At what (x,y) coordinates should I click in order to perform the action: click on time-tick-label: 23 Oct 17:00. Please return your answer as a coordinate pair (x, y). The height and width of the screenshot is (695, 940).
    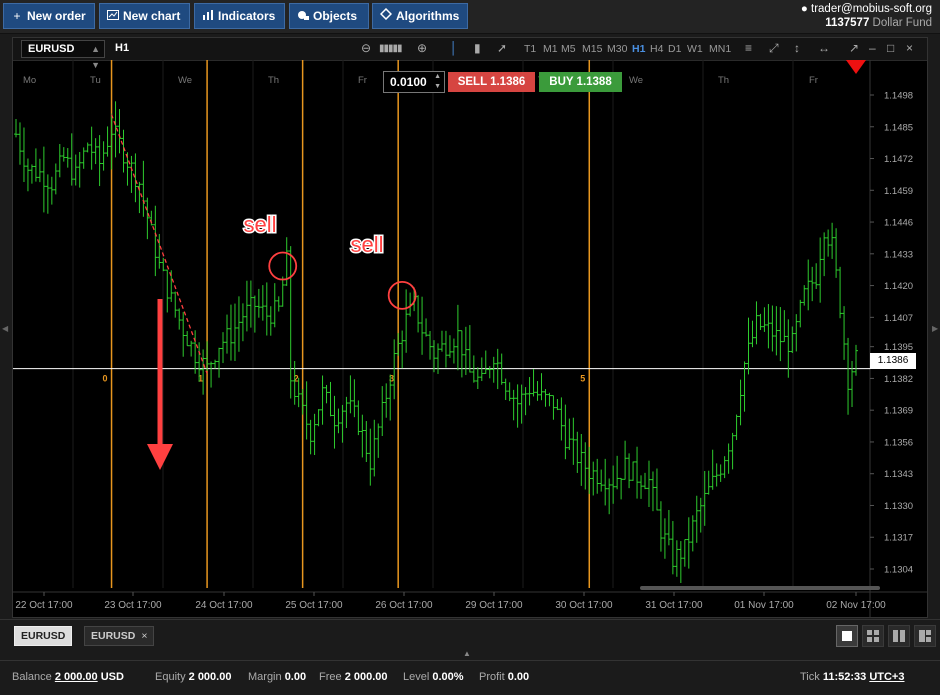
    Looking at the image, I should click on (133, 605).